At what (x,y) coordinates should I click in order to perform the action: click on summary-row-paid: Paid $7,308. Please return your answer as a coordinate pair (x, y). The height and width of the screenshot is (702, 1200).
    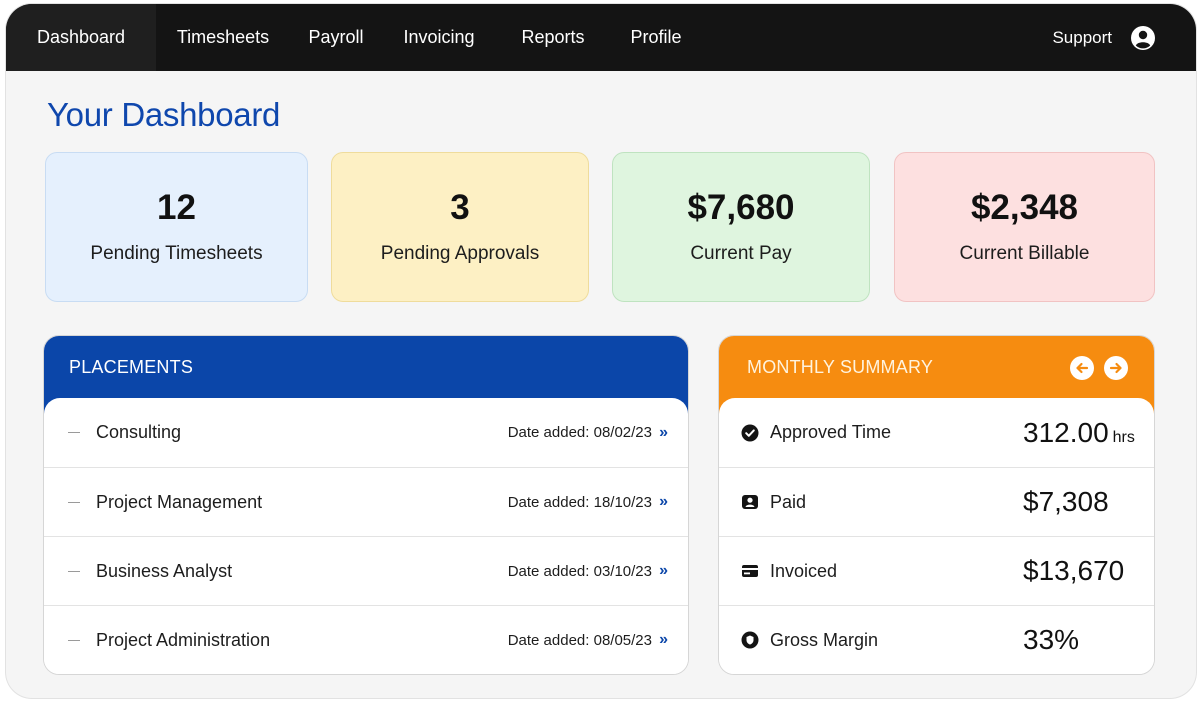
    Looking at the image, I should click on (936, 501).